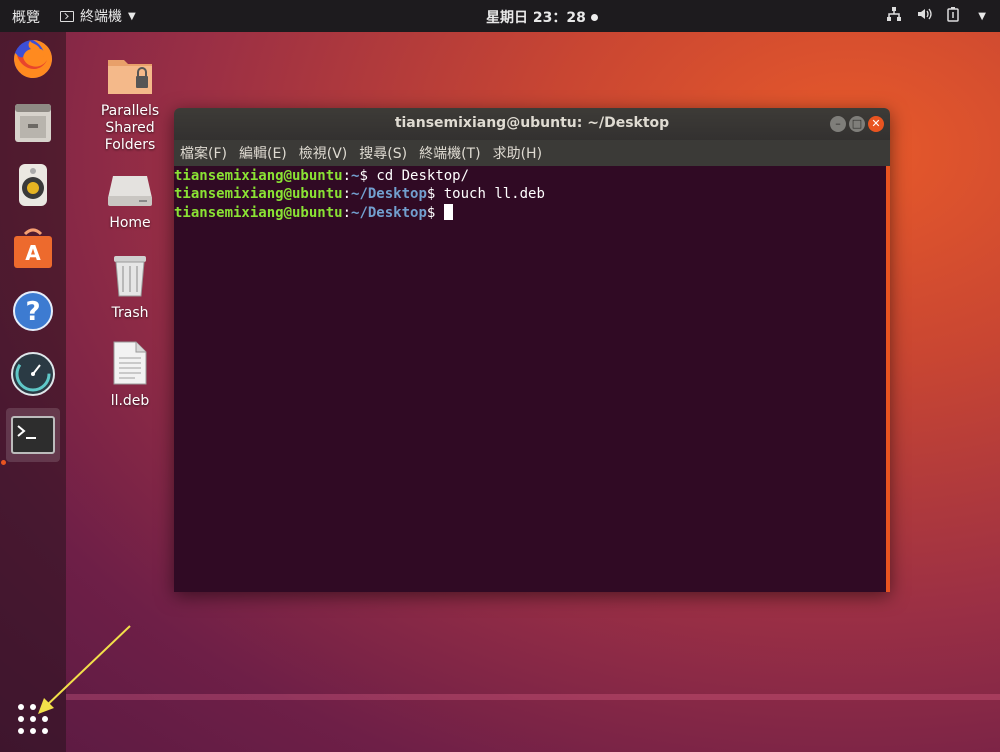  I want to click on scrollbar, so click(888, 379).